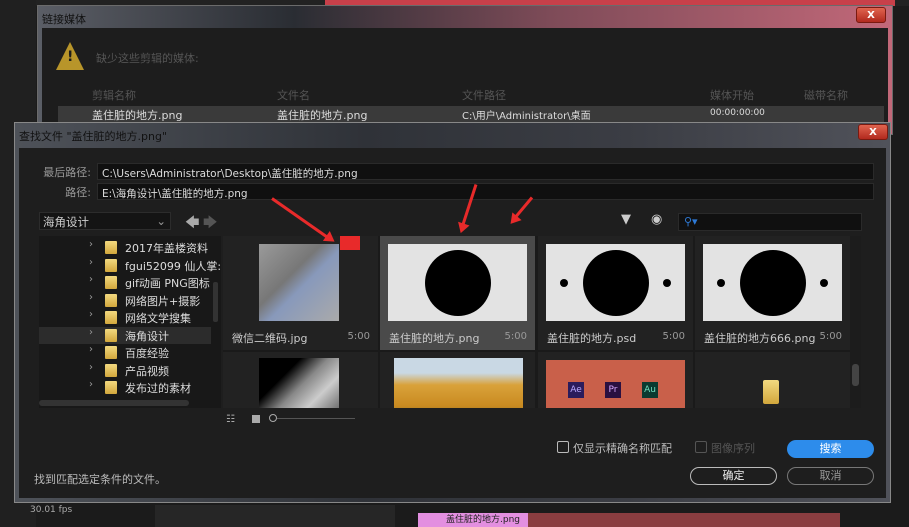 This screenshot has width=909, height=527. Describe the element at coordinates (137, 115) in the screenshot. I see `cell-clip: 盖住脏的地方.png` at that location.